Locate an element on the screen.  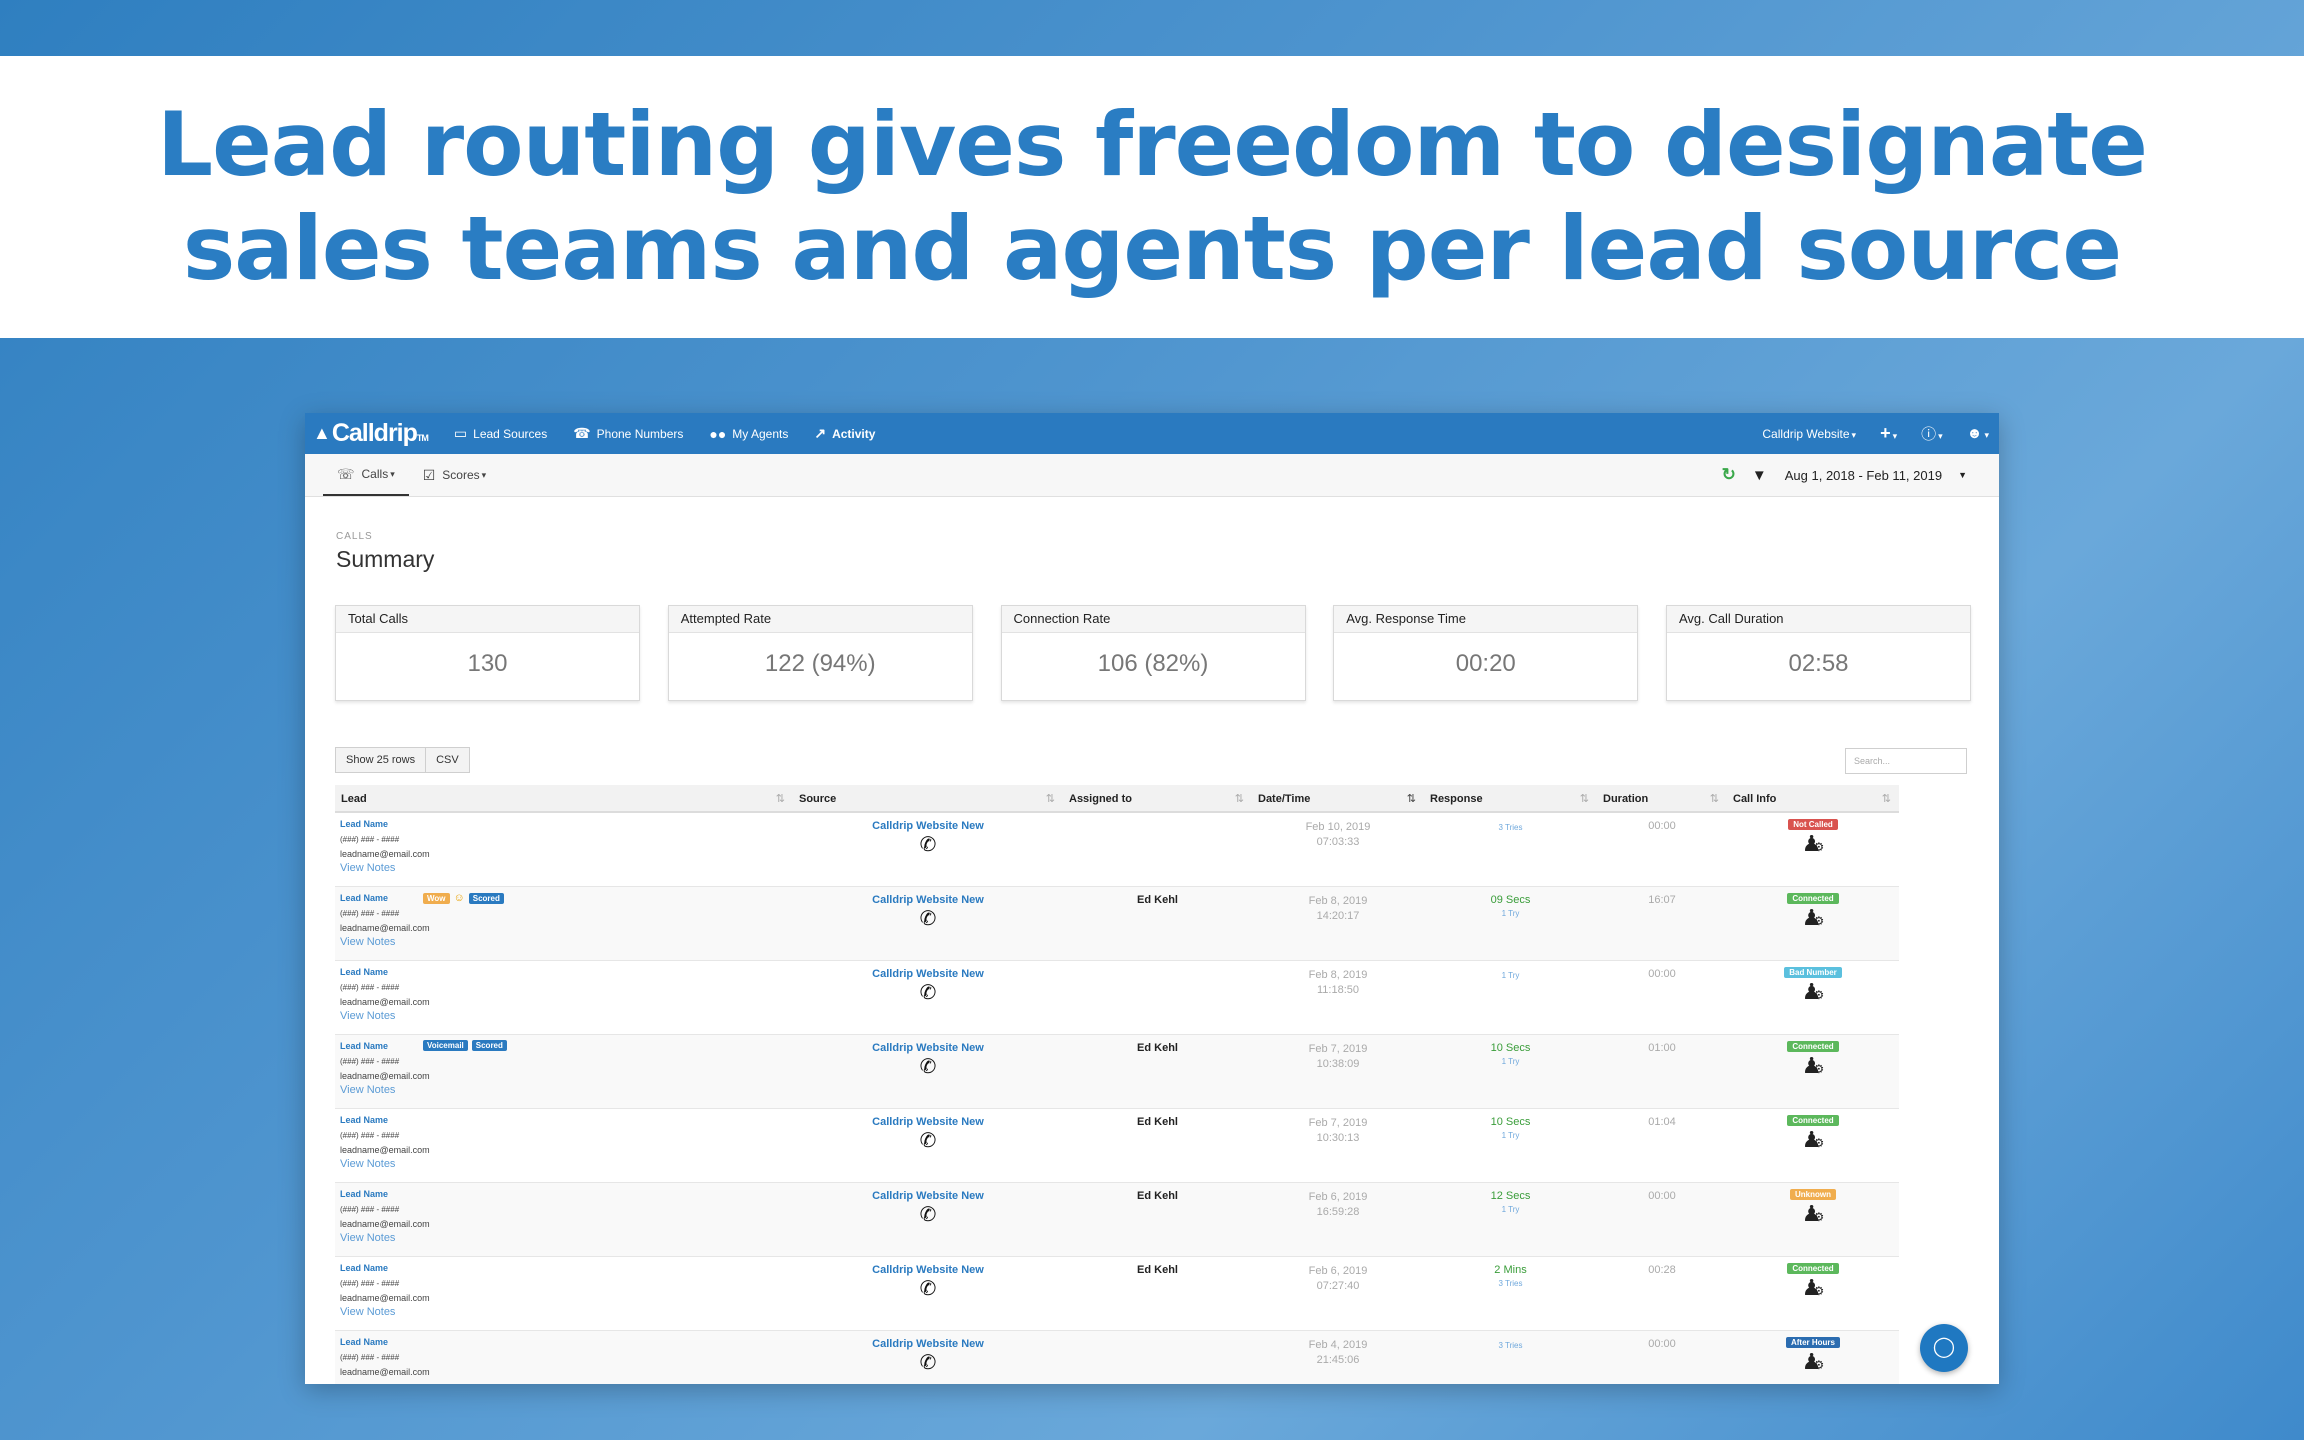
show-rows-button: Show 25 rows is located at coordinates (381, 760).